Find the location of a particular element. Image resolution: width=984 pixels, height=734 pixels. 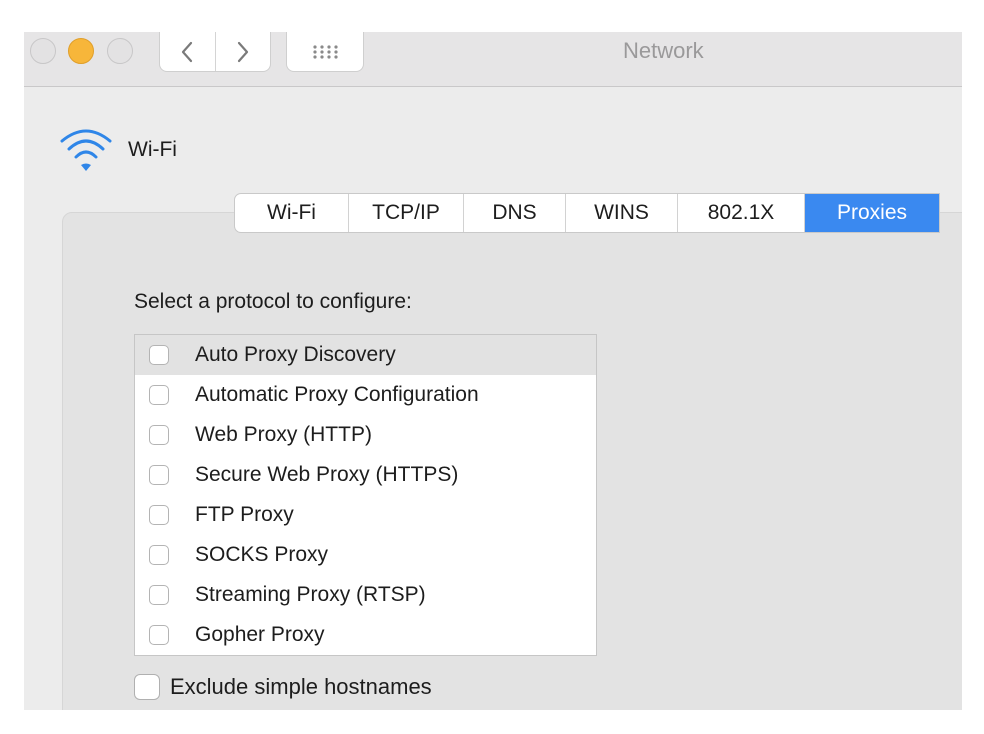

protocol-item-socks-proxy: SOCKS Proxy is located at coordinates (365, 555).